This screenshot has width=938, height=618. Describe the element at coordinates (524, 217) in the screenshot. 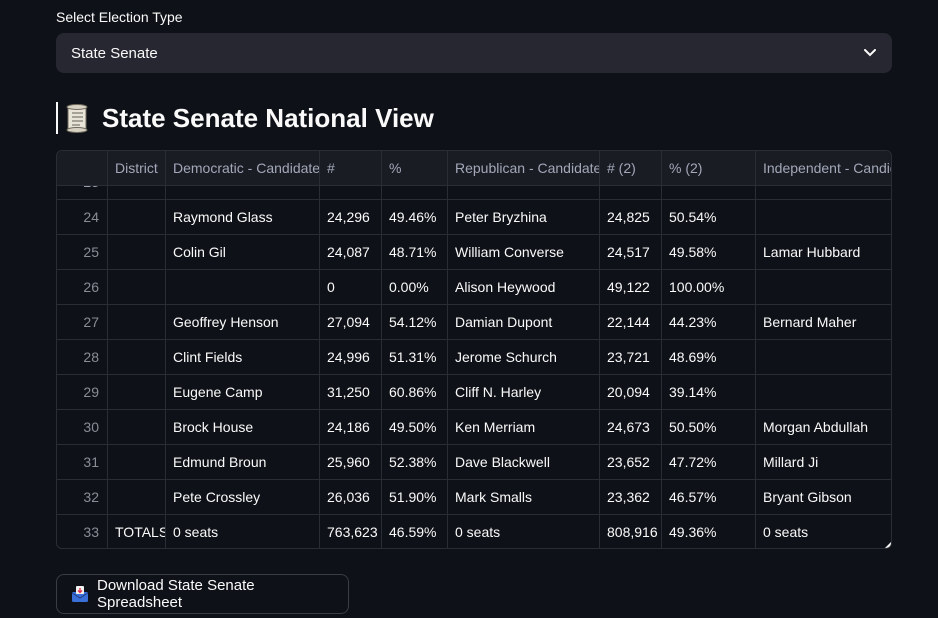

I see `cell-republican-candidate: Peter Bryzhina` at that location.